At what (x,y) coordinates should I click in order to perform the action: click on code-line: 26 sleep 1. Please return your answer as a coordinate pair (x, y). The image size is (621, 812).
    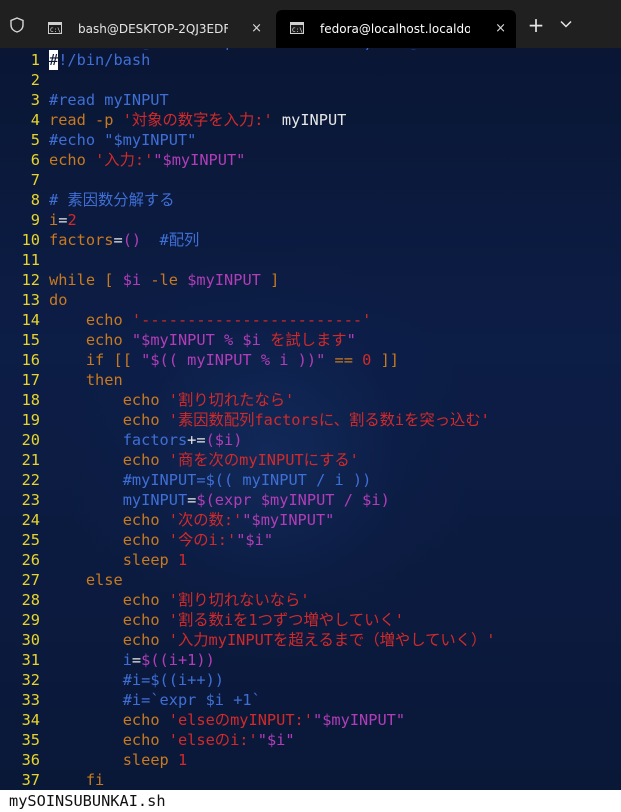
    Looking at the image, I should click on (310, 560).